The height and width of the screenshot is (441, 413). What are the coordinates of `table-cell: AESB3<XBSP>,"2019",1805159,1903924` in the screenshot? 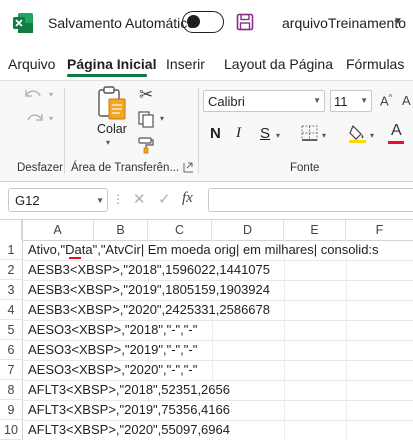 It's located at (151, 289).